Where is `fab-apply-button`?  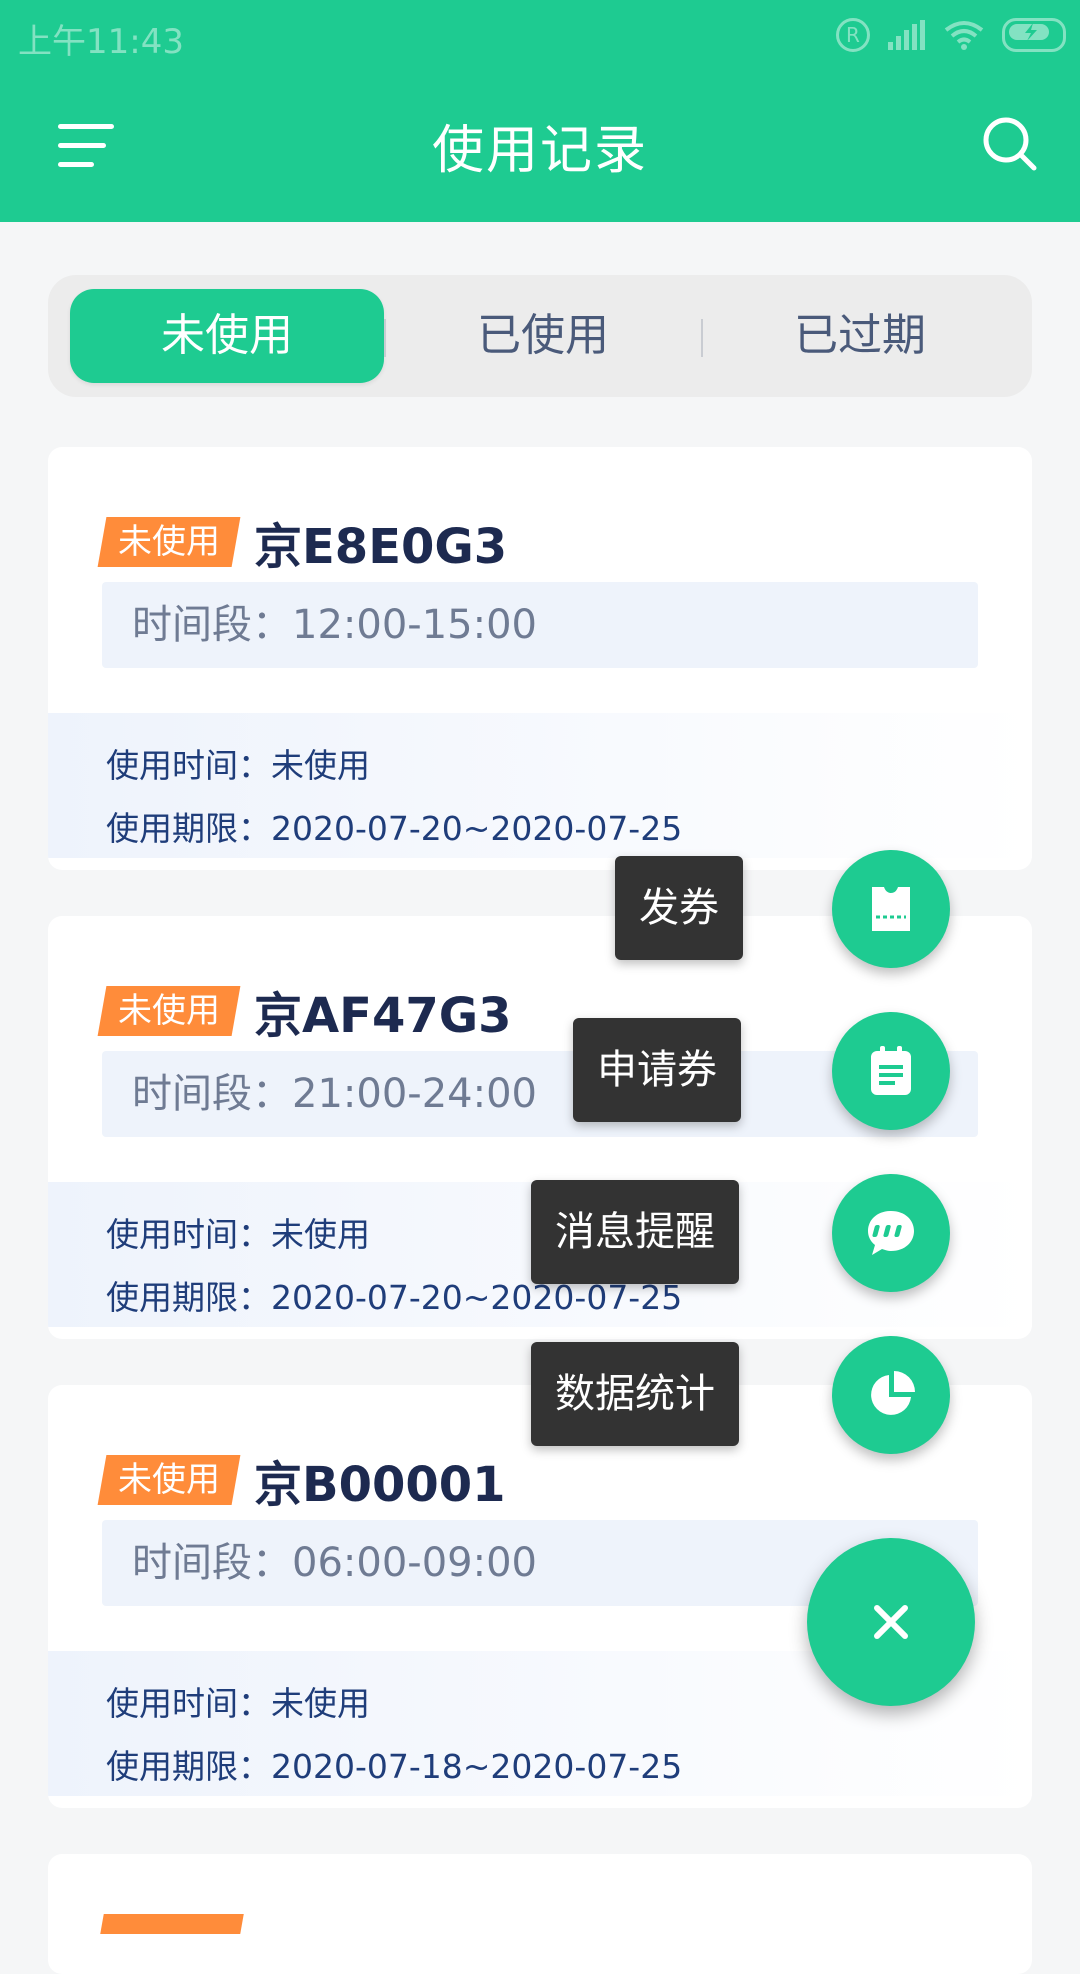 fab-apply-button is located at coordinates (891, 1071).